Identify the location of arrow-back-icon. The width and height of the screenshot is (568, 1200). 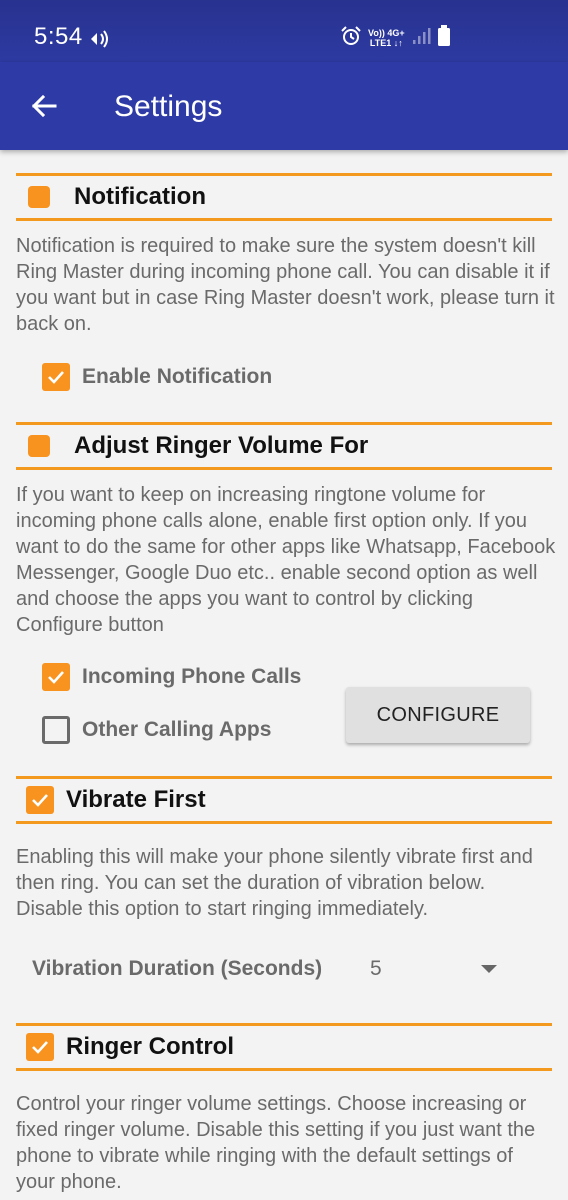
(44, 106).